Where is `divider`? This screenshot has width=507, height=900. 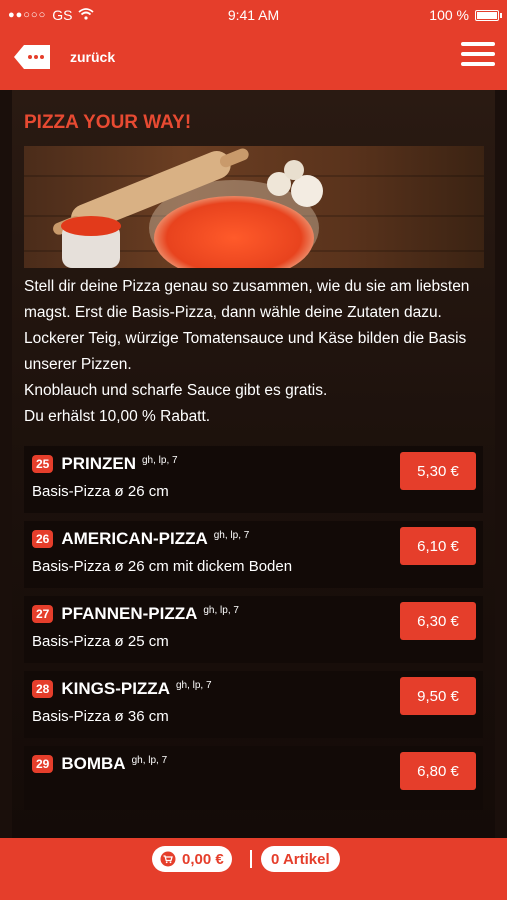 divider is located at coordinates (251, 859).